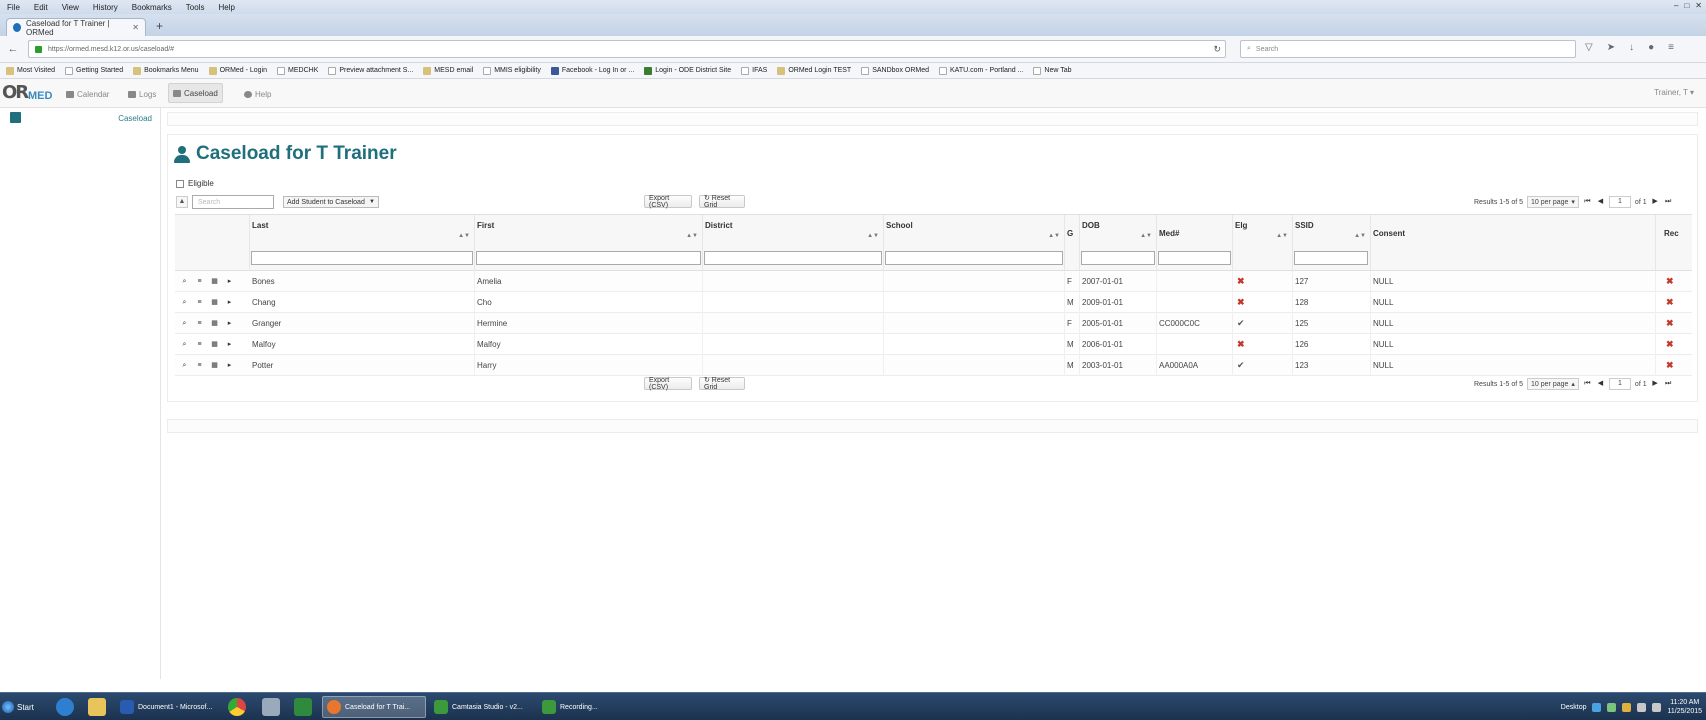  I want to click on menu-help: Help, so click(226, 7).